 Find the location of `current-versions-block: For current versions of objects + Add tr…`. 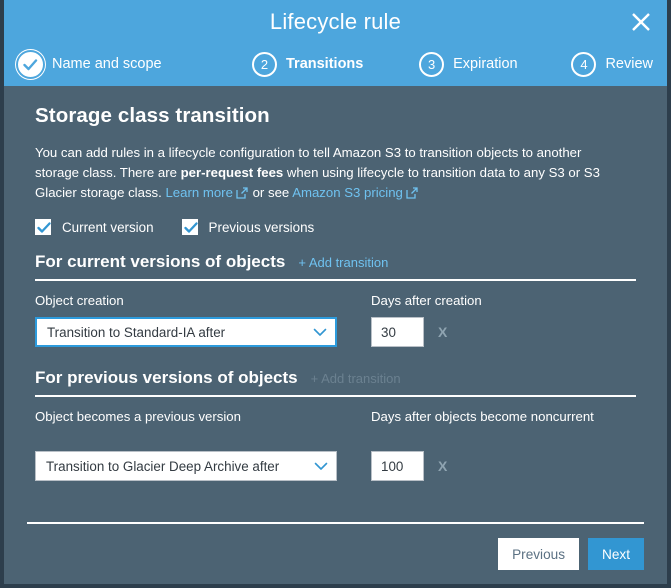

current-versions-block: For current versions of objects + Add tr… is located at coordinates (335, 299).